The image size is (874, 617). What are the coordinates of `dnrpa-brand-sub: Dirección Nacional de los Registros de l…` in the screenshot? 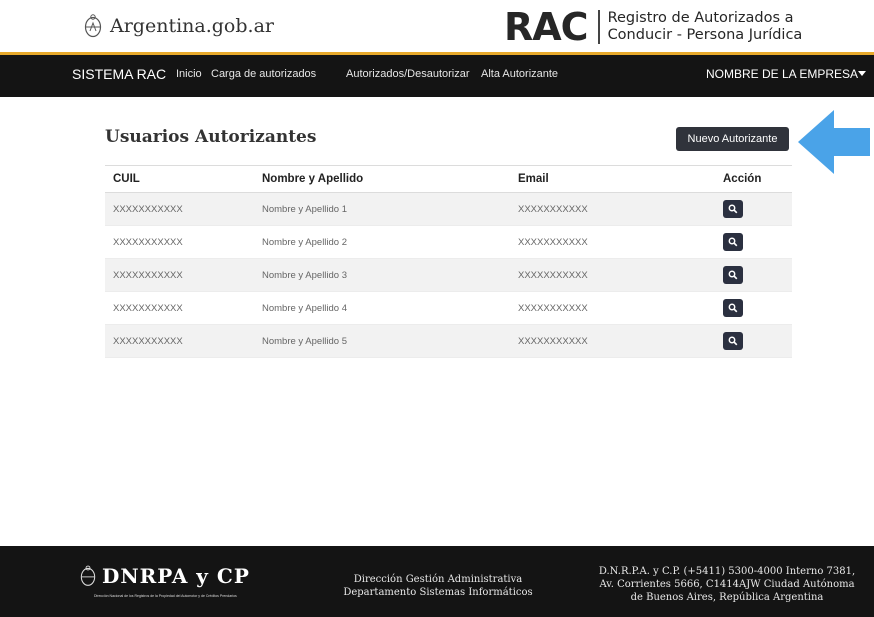 It's located at (165, 596).